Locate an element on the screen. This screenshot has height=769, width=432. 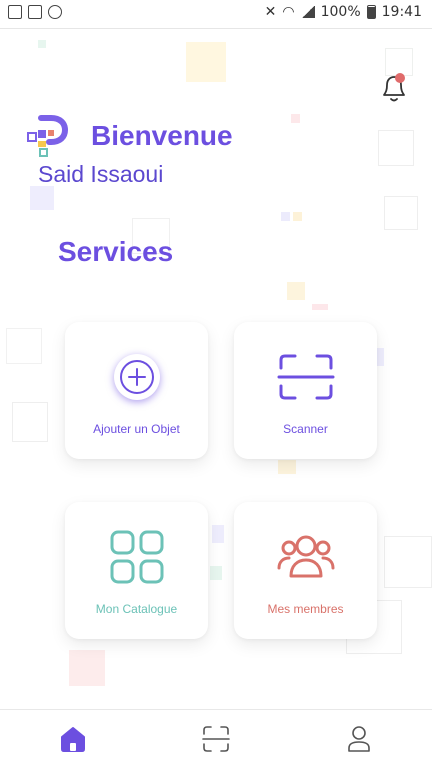
scanner-card: Scanner is located at coordinates (305, 390).